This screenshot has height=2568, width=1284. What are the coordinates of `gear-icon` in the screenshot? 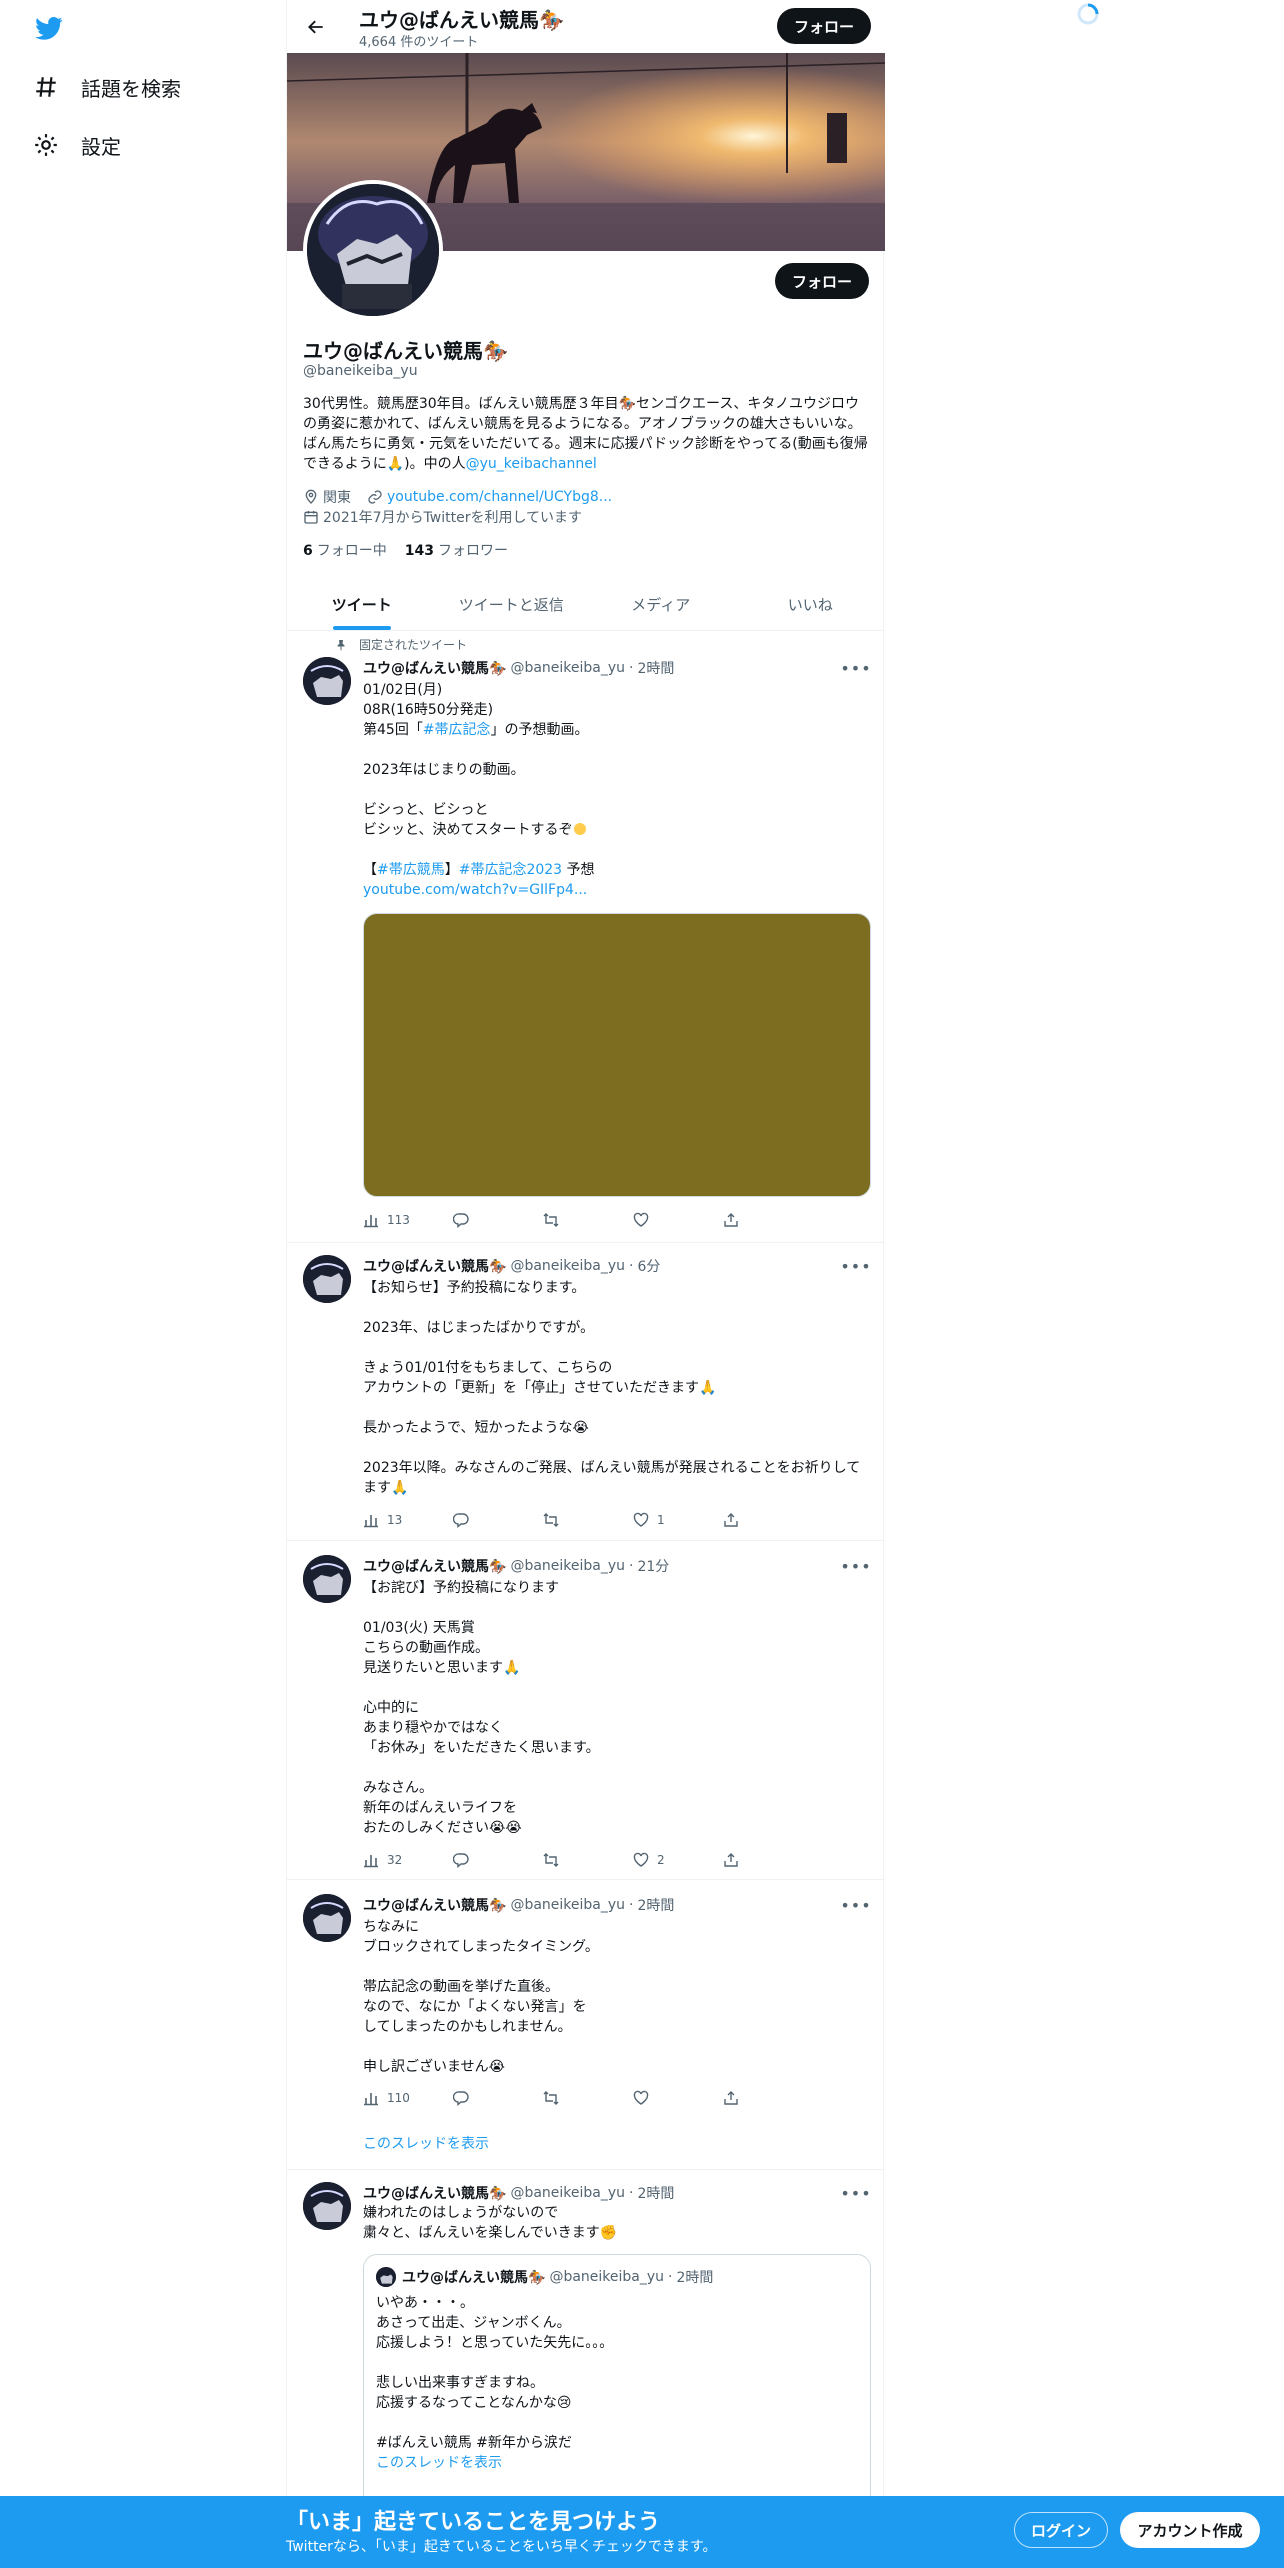 It's located at (46, 145).